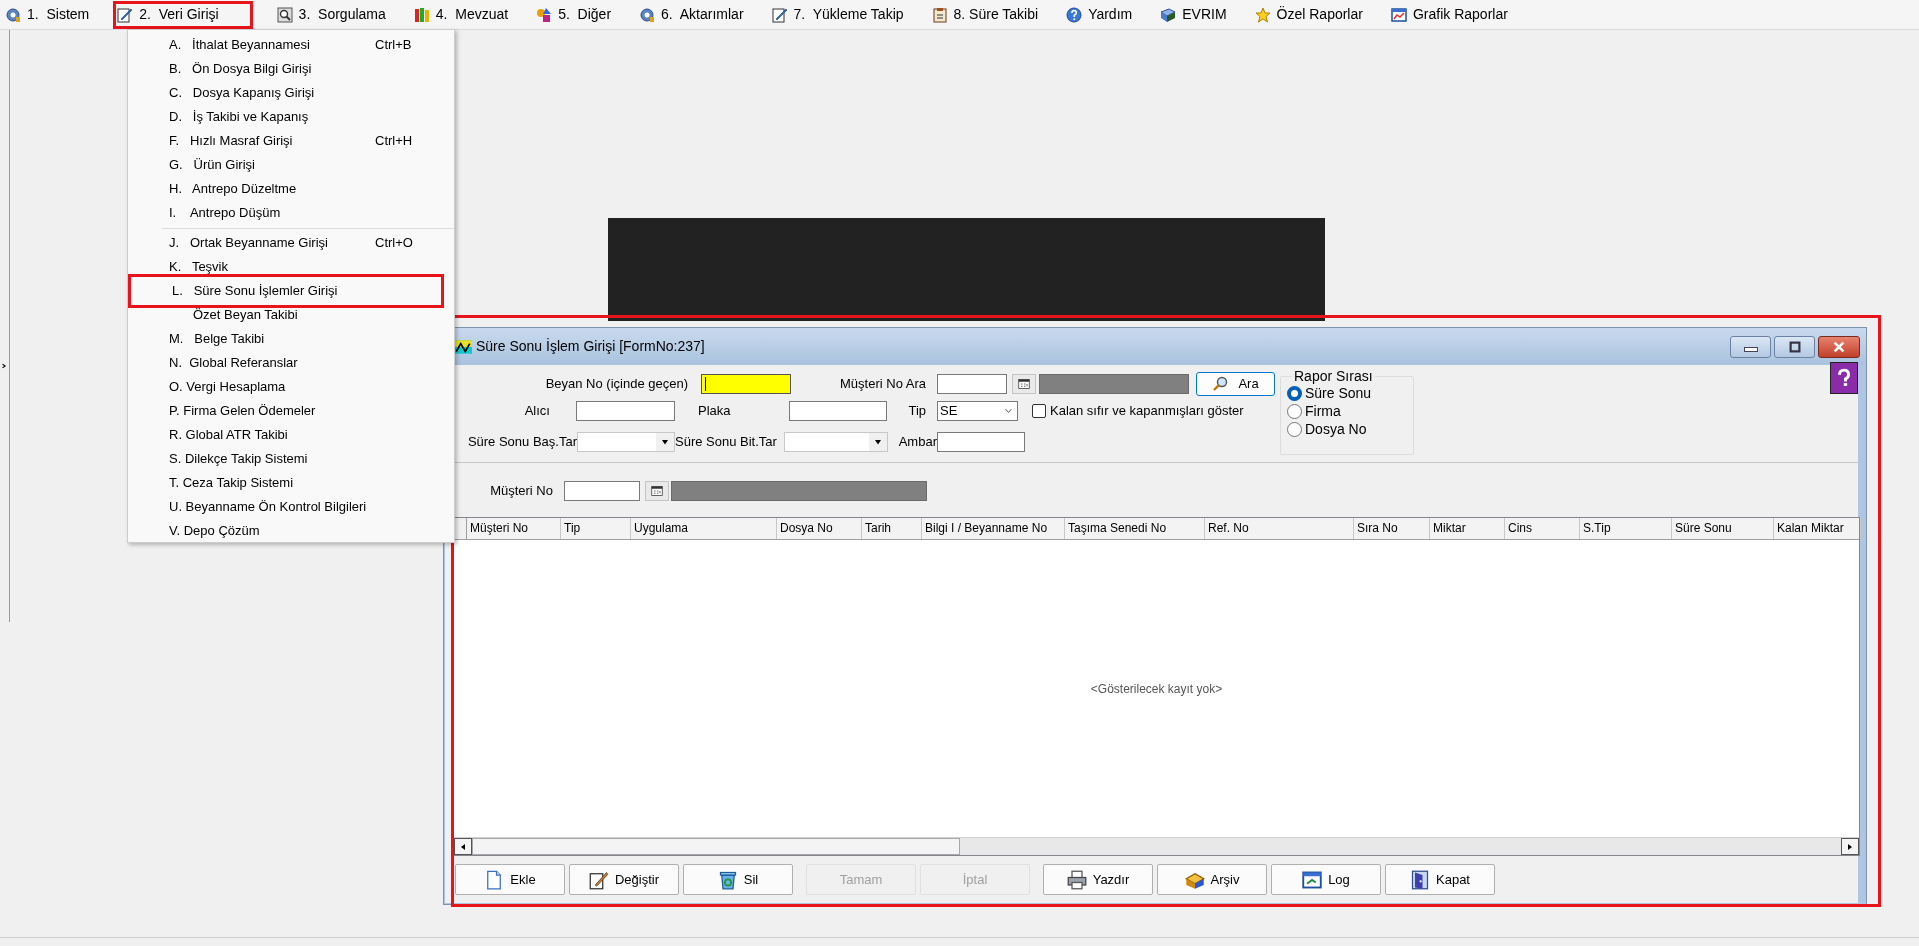 The height and width of the screenshot is (946, 1919). What do you see at coordinates (596, 528) in the screenshot?
I see `column-header: Tip` at bounding box center [596, 528].